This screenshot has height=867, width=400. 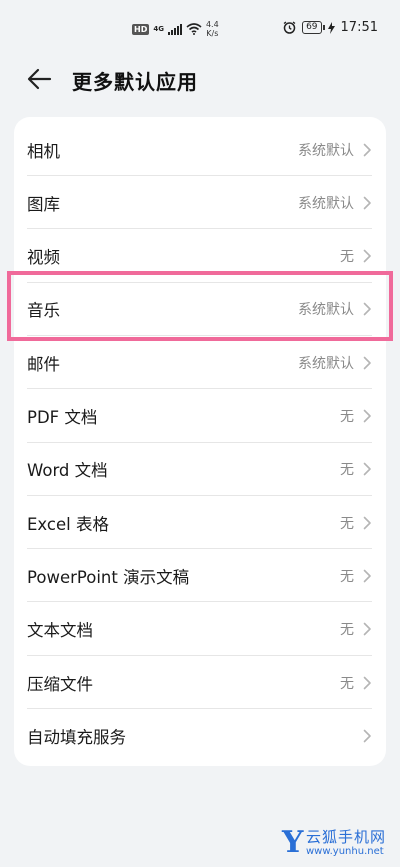 I want to click on list-item: 视频 无, so click(x=200, y=256).